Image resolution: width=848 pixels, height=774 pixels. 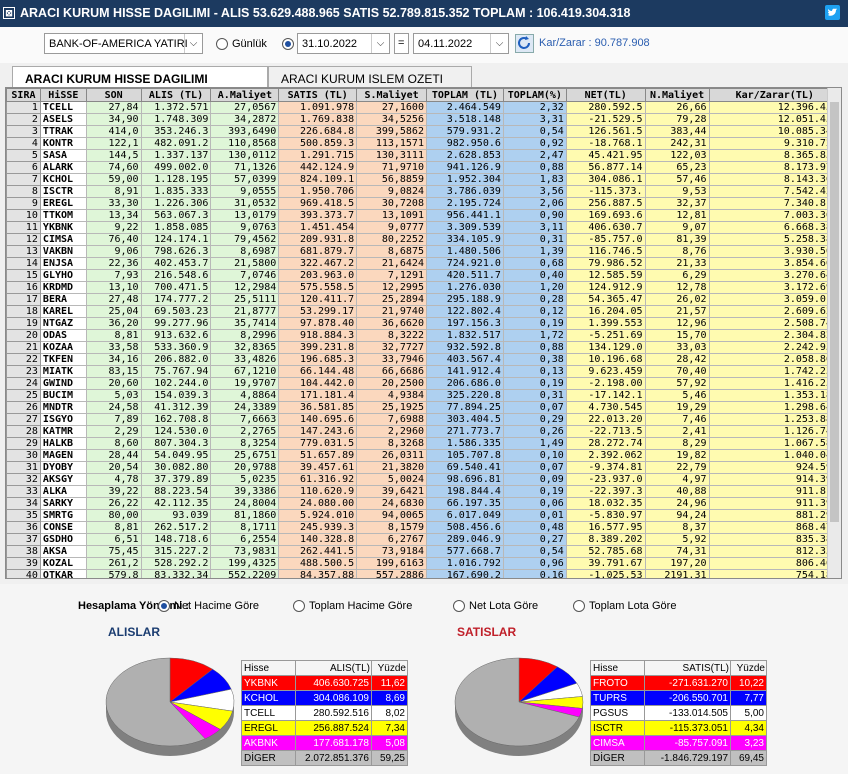 I want to click on refresh-button, so click(x=524, y=43).